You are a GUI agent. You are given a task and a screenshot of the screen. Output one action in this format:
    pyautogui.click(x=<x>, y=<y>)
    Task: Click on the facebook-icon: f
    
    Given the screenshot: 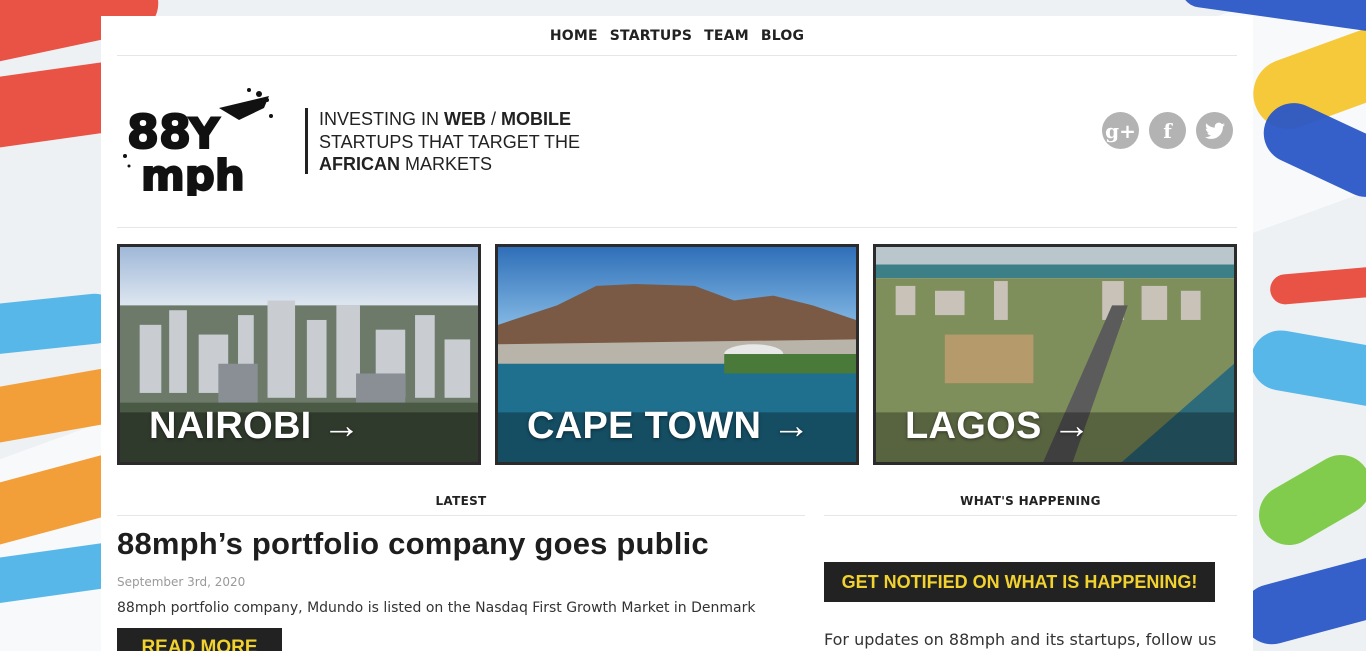 What is the action you would take?
    pyautogui.click(x=1167, y=130)
    